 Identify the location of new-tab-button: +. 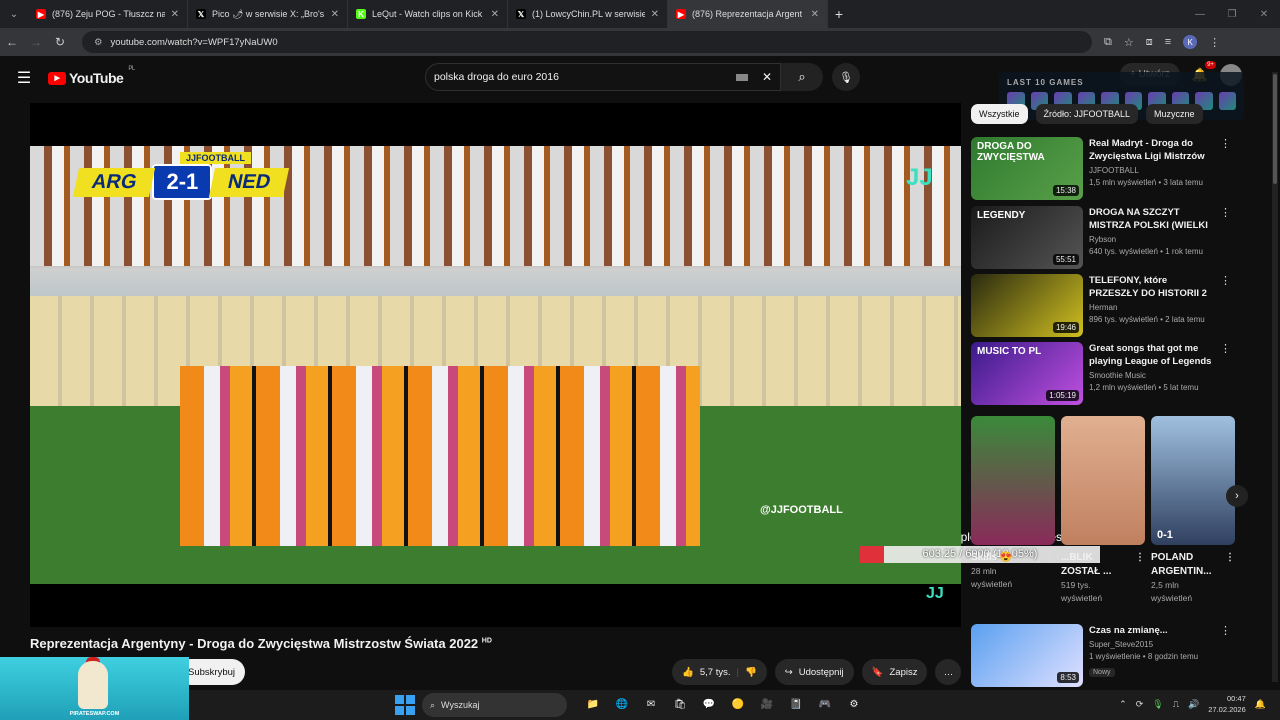
(839, 14).